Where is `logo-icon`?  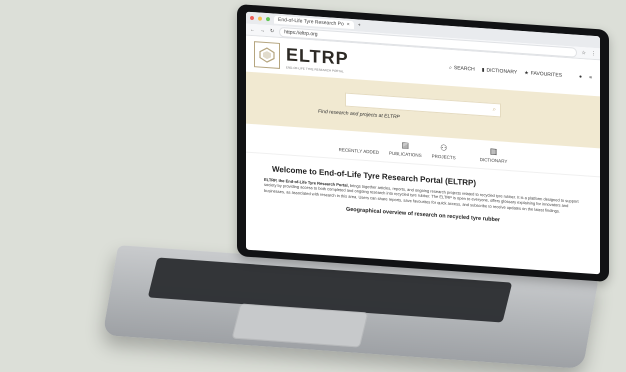 logo-icon is located at coordinates (267, 55).